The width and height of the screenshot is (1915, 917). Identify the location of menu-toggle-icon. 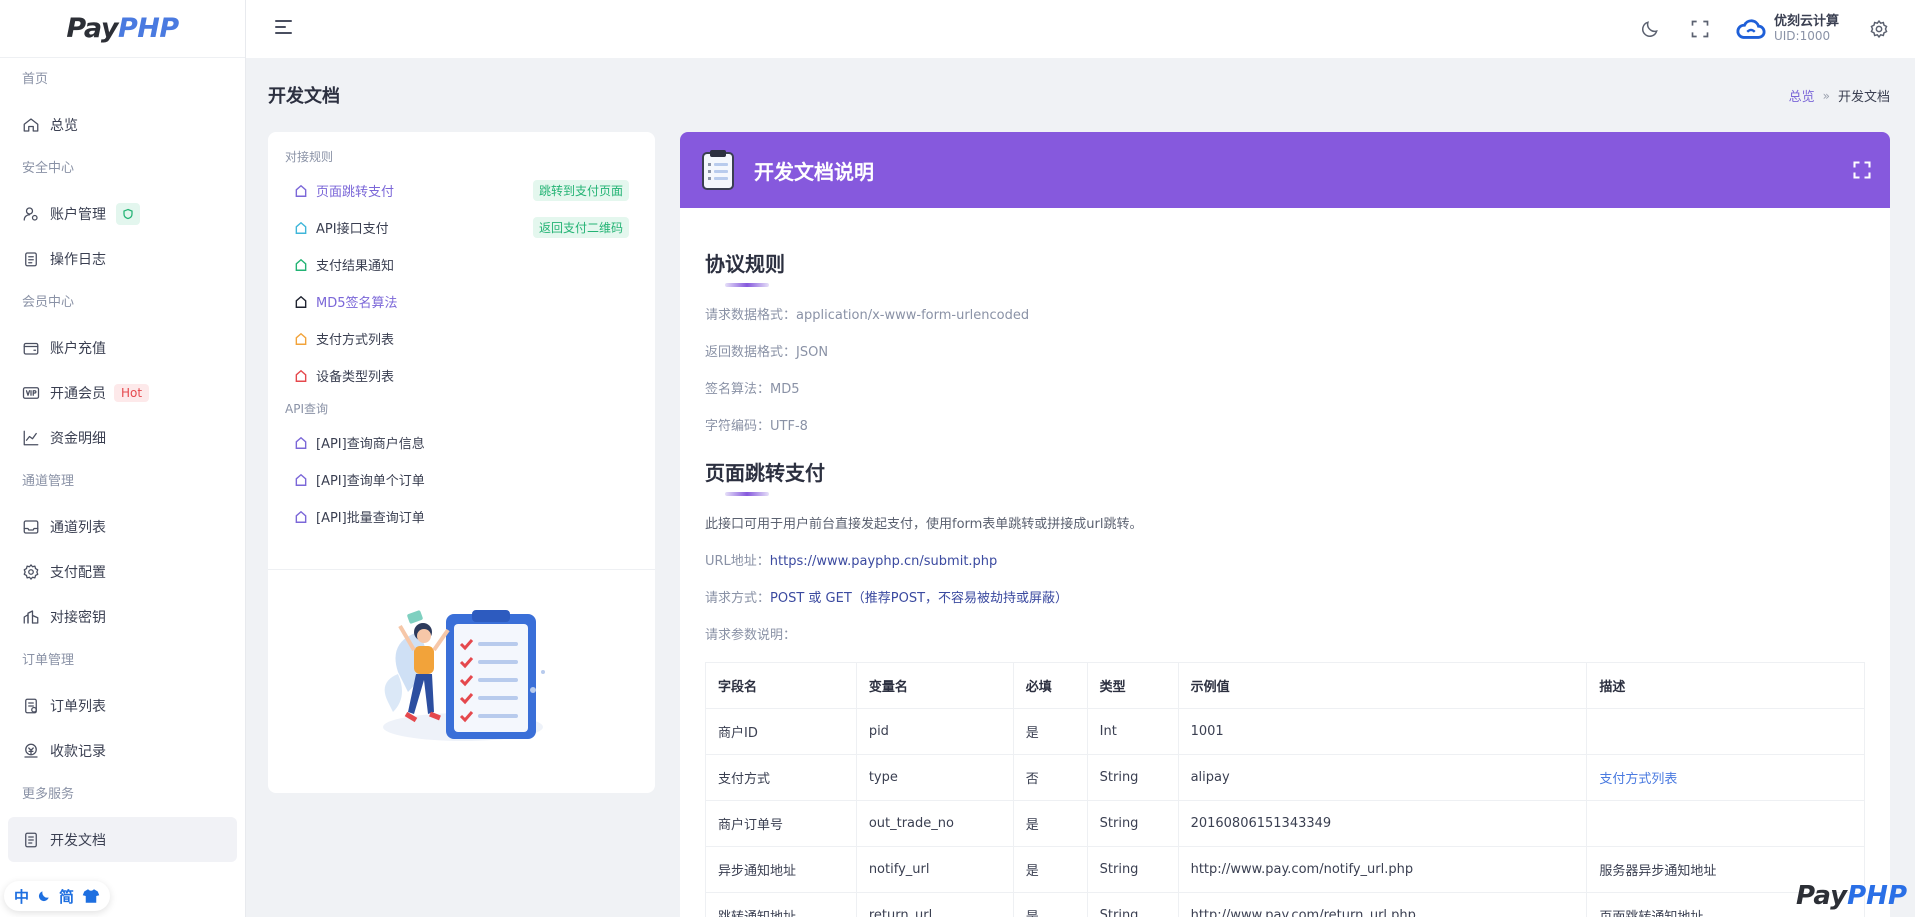
(284, 27).